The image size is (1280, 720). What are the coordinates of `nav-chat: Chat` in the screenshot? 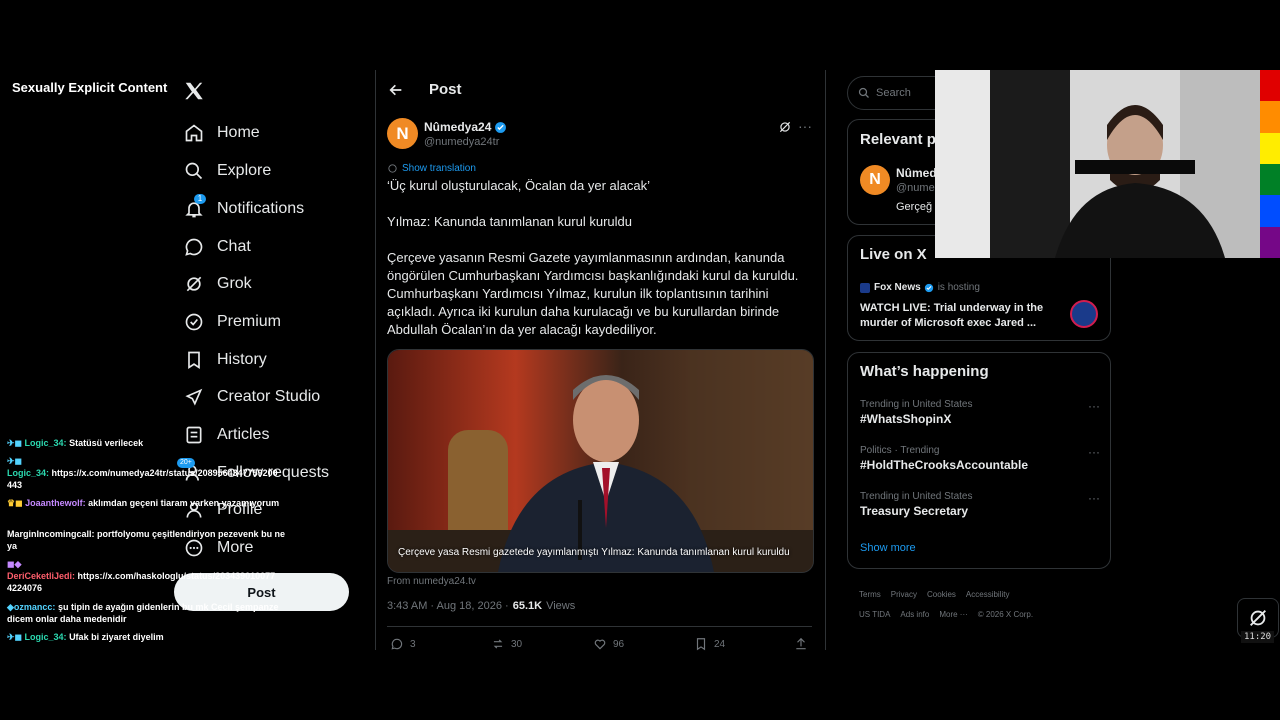 It's located at (217, 247).